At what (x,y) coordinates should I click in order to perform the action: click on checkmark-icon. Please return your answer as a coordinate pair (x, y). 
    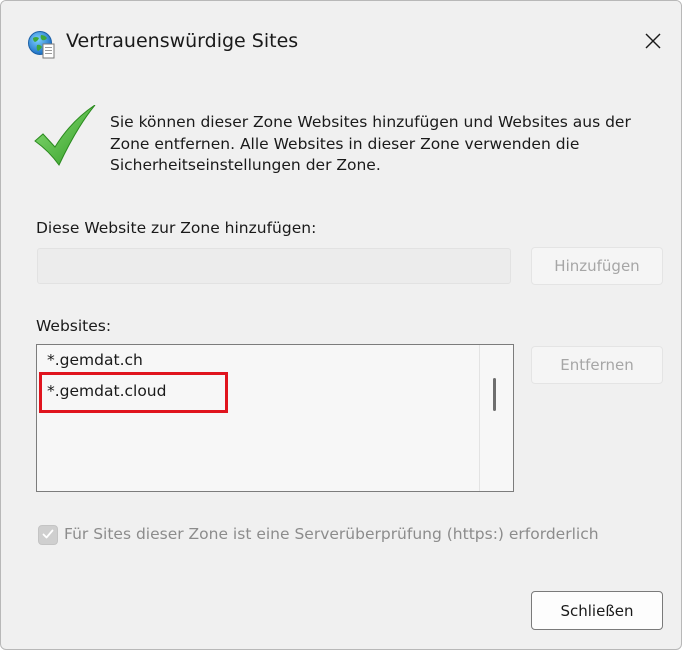
    Looking at the image, I should click on (48, 535).